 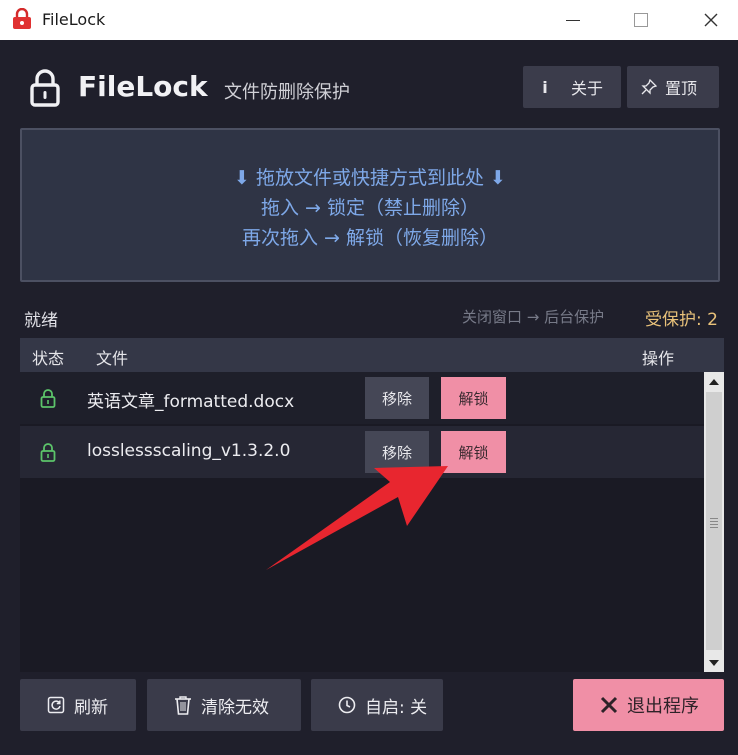 I want to click on table-row: losslessscaling_v1.3.2.0 移除 解锁, so click(x=362, y=452).